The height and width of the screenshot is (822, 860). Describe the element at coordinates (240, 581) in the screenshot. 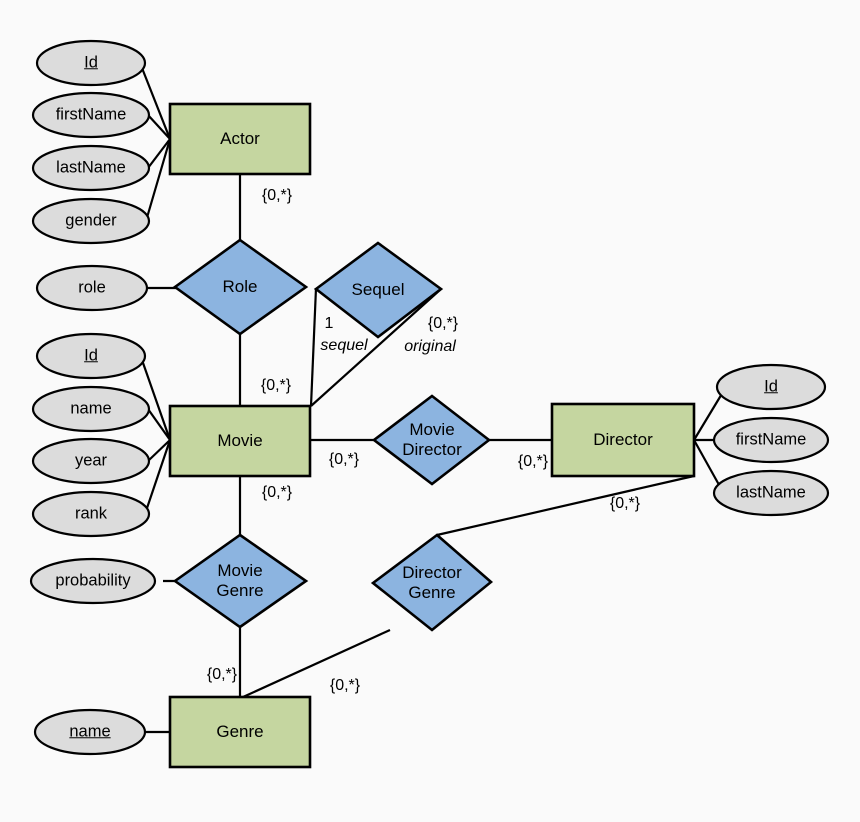

I see `relationship-diamond-movie-genre` at that location.